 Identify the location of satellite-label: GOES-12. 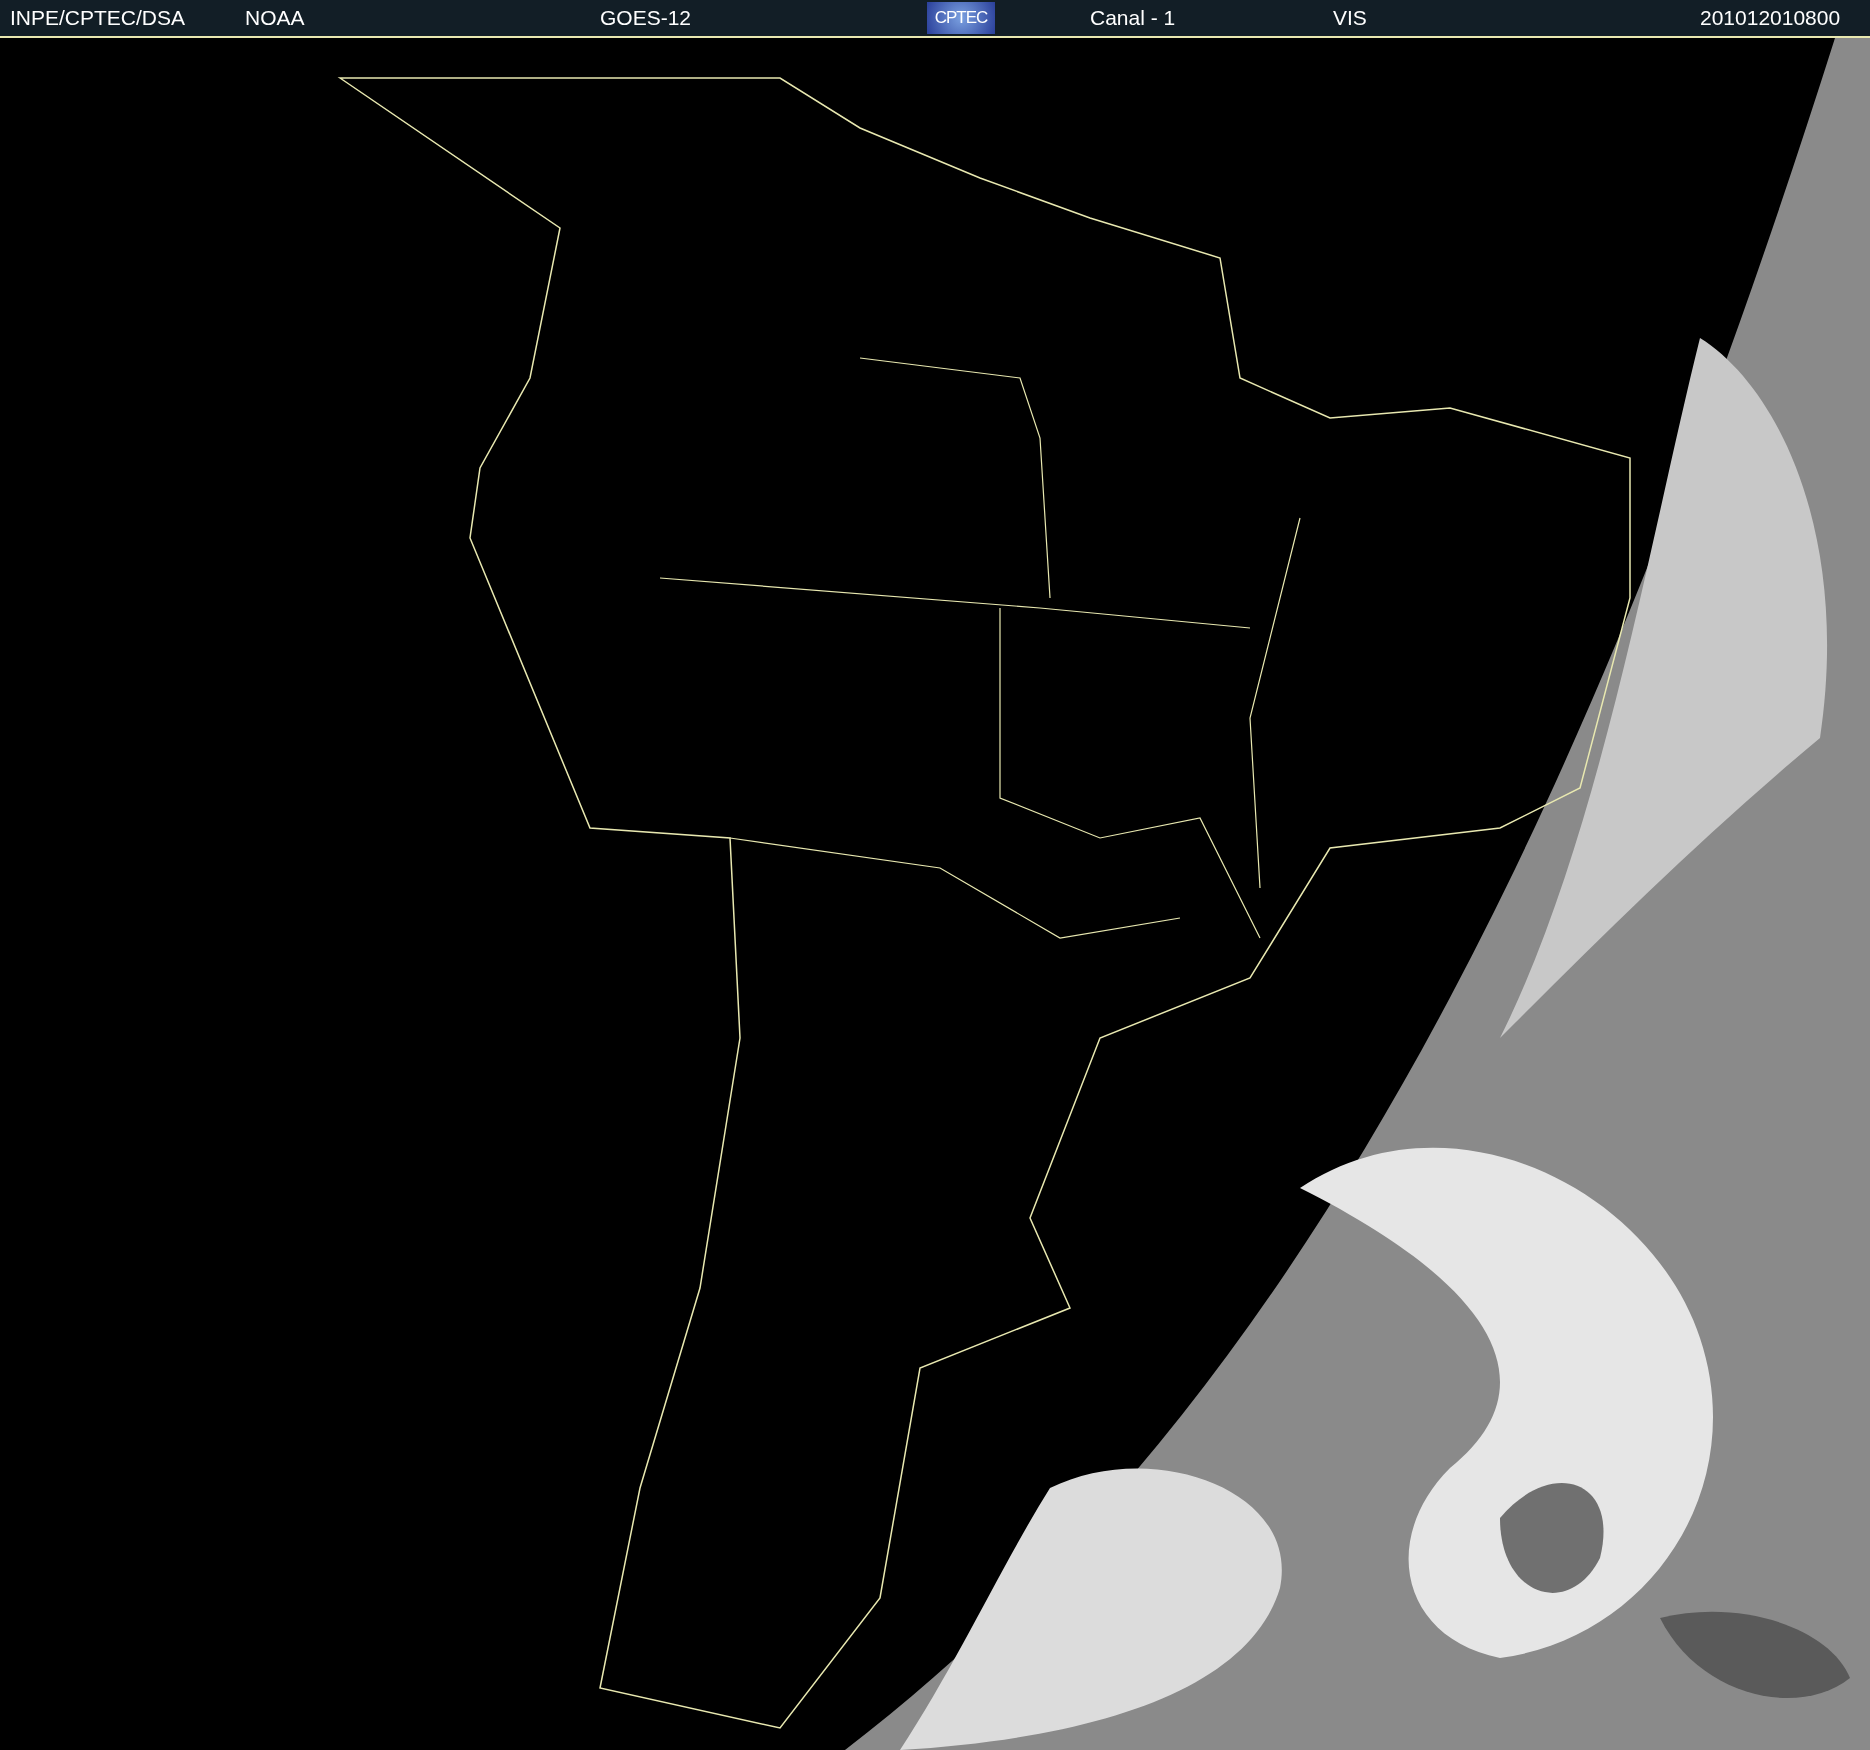
(646, 18).